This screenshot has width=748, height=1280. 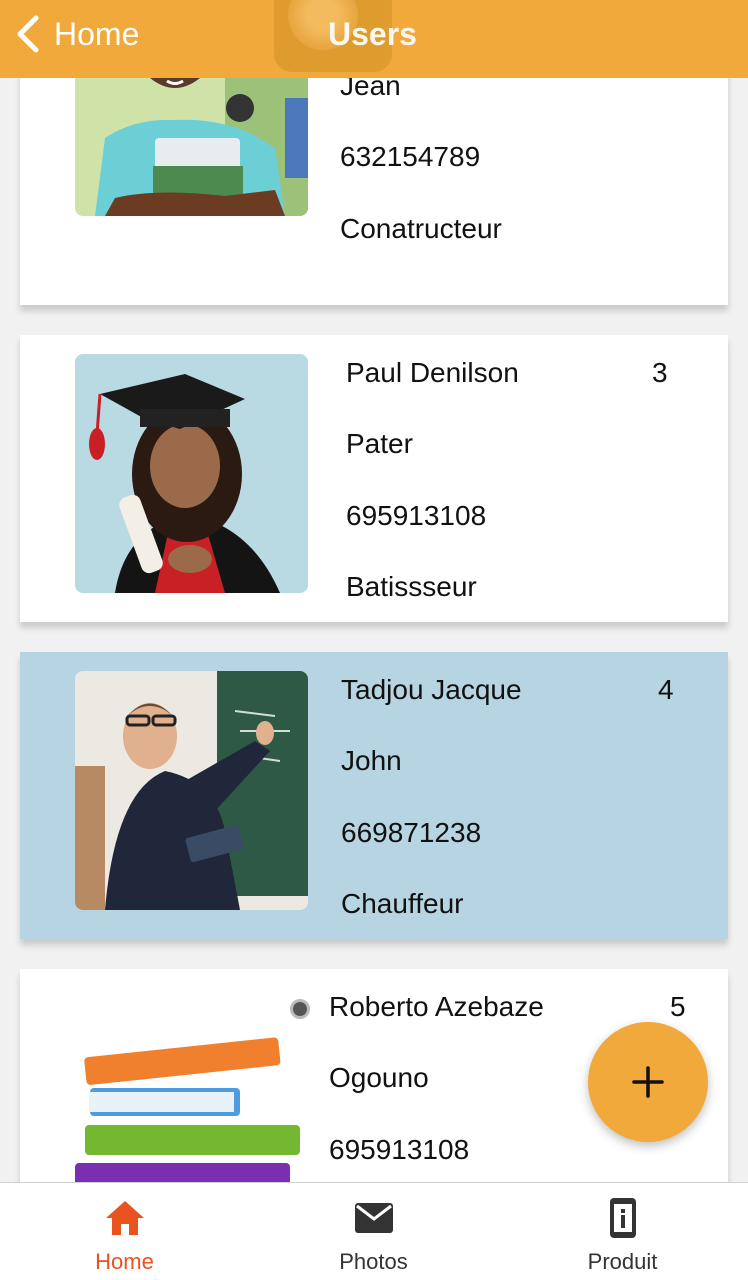 I want to click on tab-produit: Produit, so click(x=622, y=1231).